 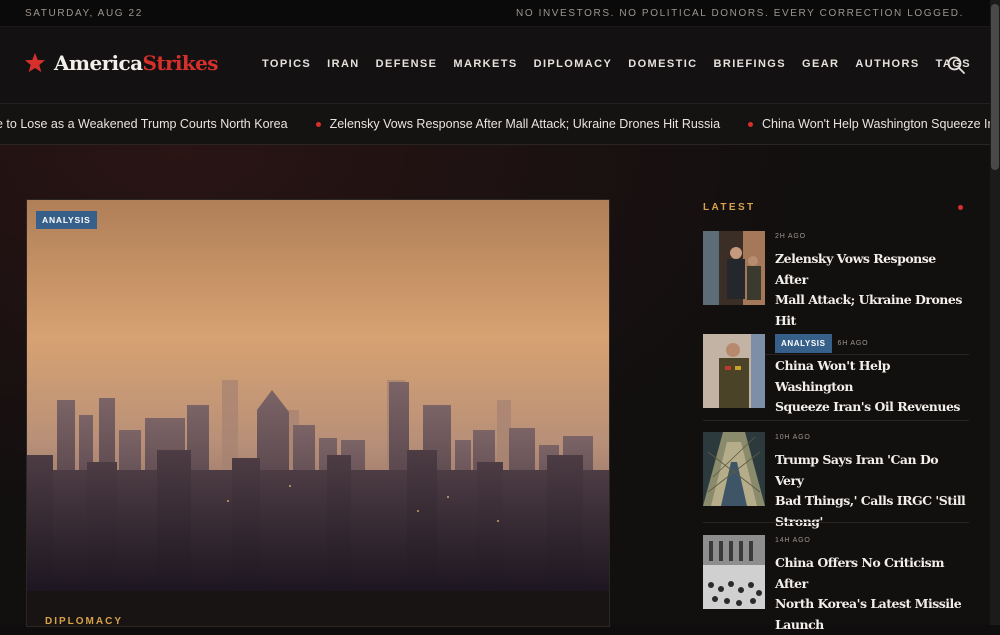 I want to click on scrollbar-thumb, so click(x=995, y=87).